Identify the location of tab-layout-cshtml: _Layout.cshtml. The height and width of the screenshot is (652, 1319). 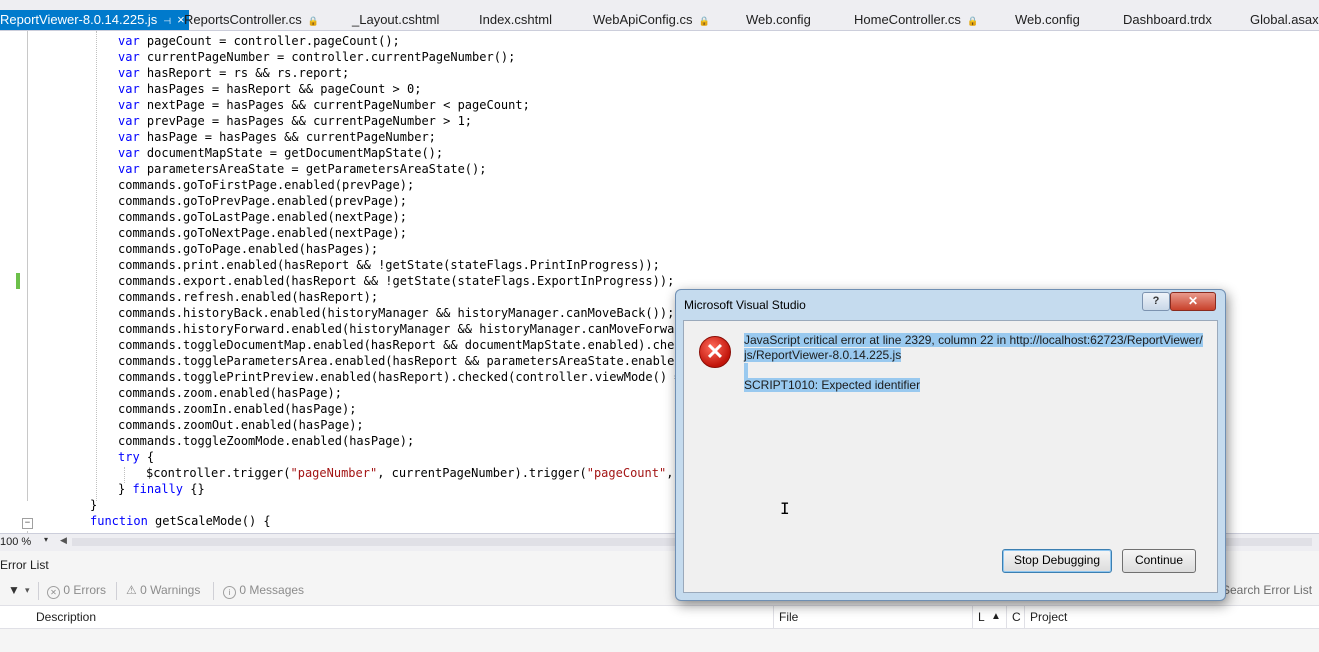
(395, 20).